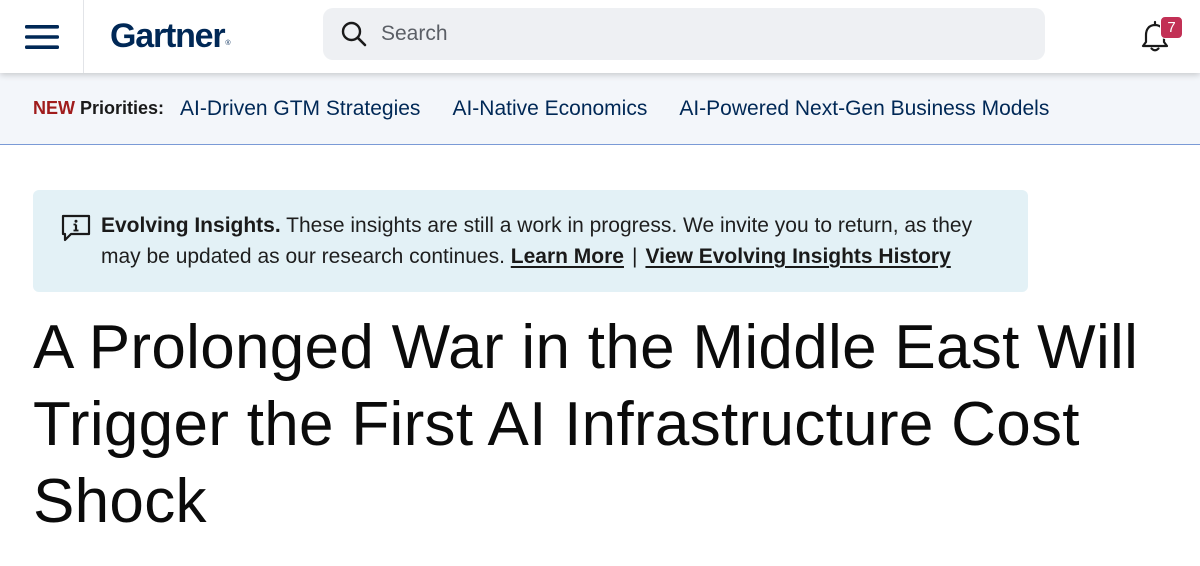  What do you see at coordinates (191, 225) in the screenshot?
I see `insights-heading: Evolving Insights.` at bounding box center [191, 225].